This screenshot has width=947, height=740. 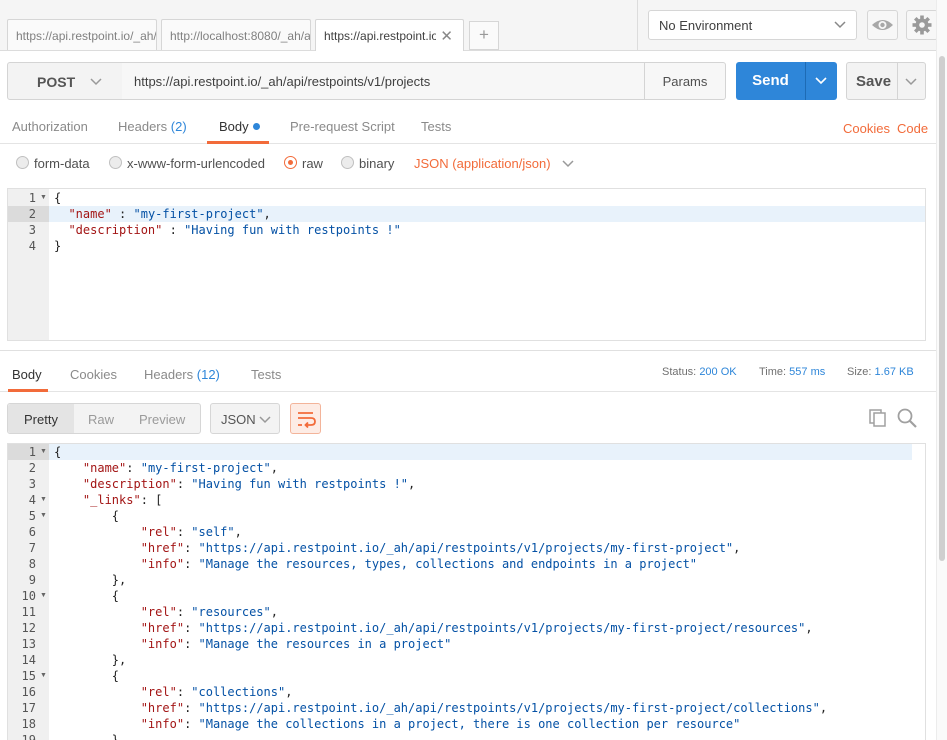 I want to click on line-number: 7, so click(x=32, y=548).